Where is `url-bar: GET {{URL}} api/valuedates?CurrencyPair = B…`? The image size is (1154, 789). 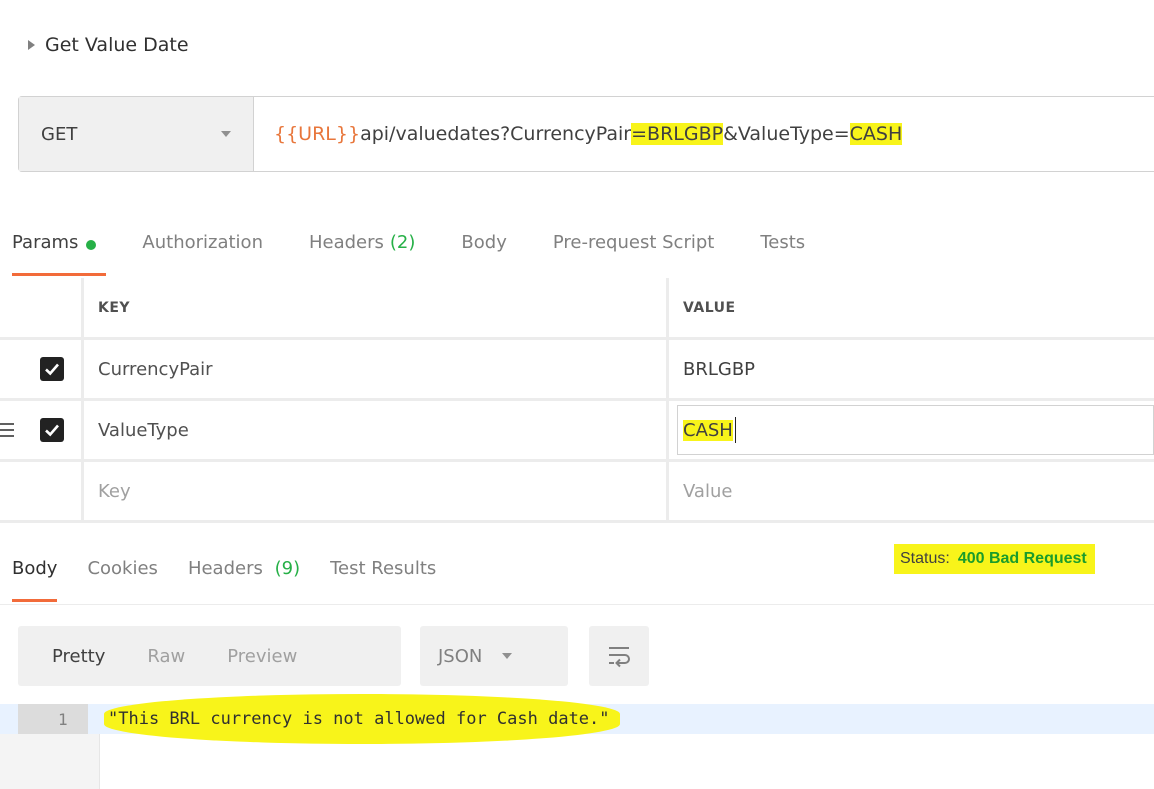 url-bar: GET {{URL}} api/valuedates?CurrencyPair = B… is located at coordinates (586, 134).